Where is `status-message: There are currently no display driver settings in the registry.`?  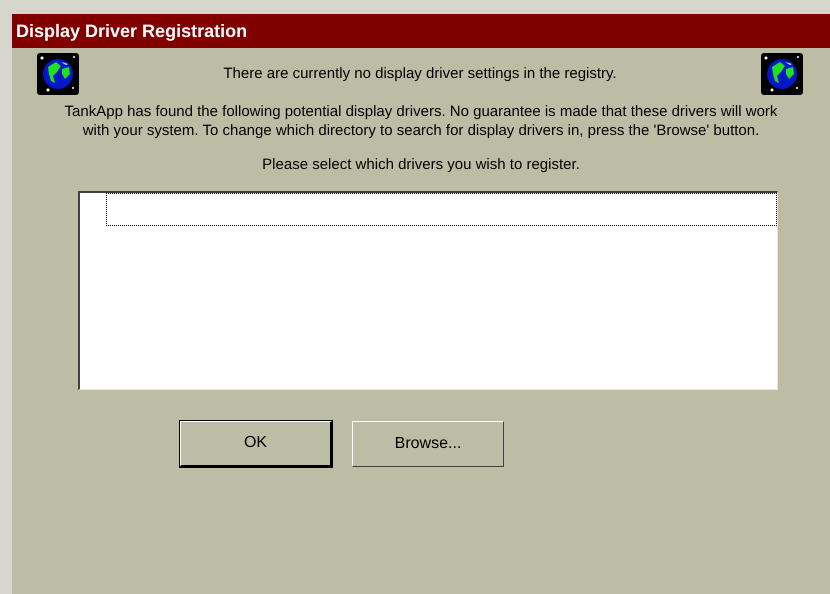
status-message: There are currently no display driver settings in the registry. is located at coordinates (420, 74).